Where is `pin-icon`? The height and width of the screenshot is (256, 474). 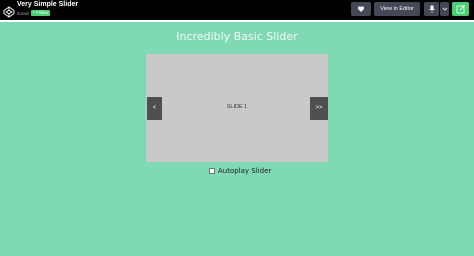
pin-icon is located at coordinates (431, 9).